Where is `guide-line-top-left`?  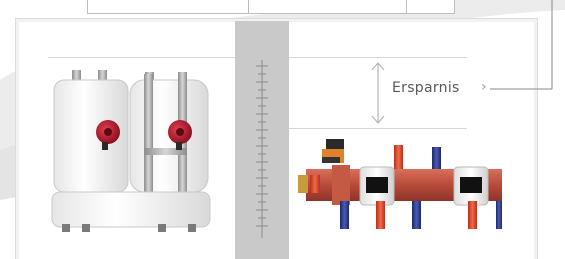
guide-line-top-left is located at coordinates (142, 57).